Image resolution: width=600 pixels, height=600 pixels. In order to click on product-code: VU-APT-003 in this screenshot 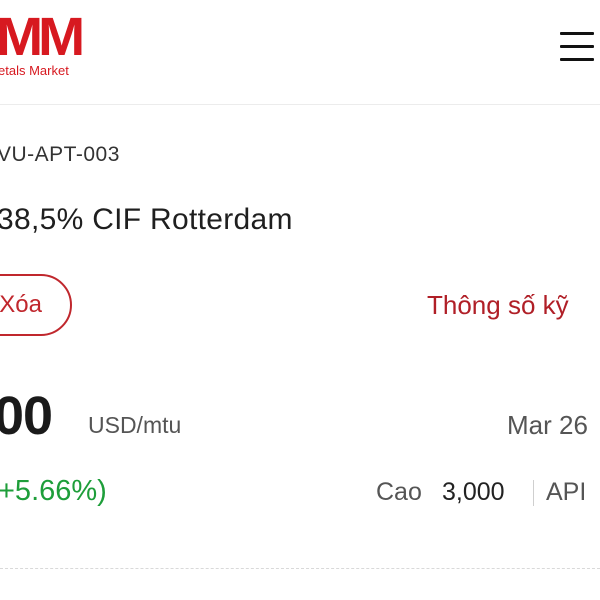, I will do `click(60, 154)`.